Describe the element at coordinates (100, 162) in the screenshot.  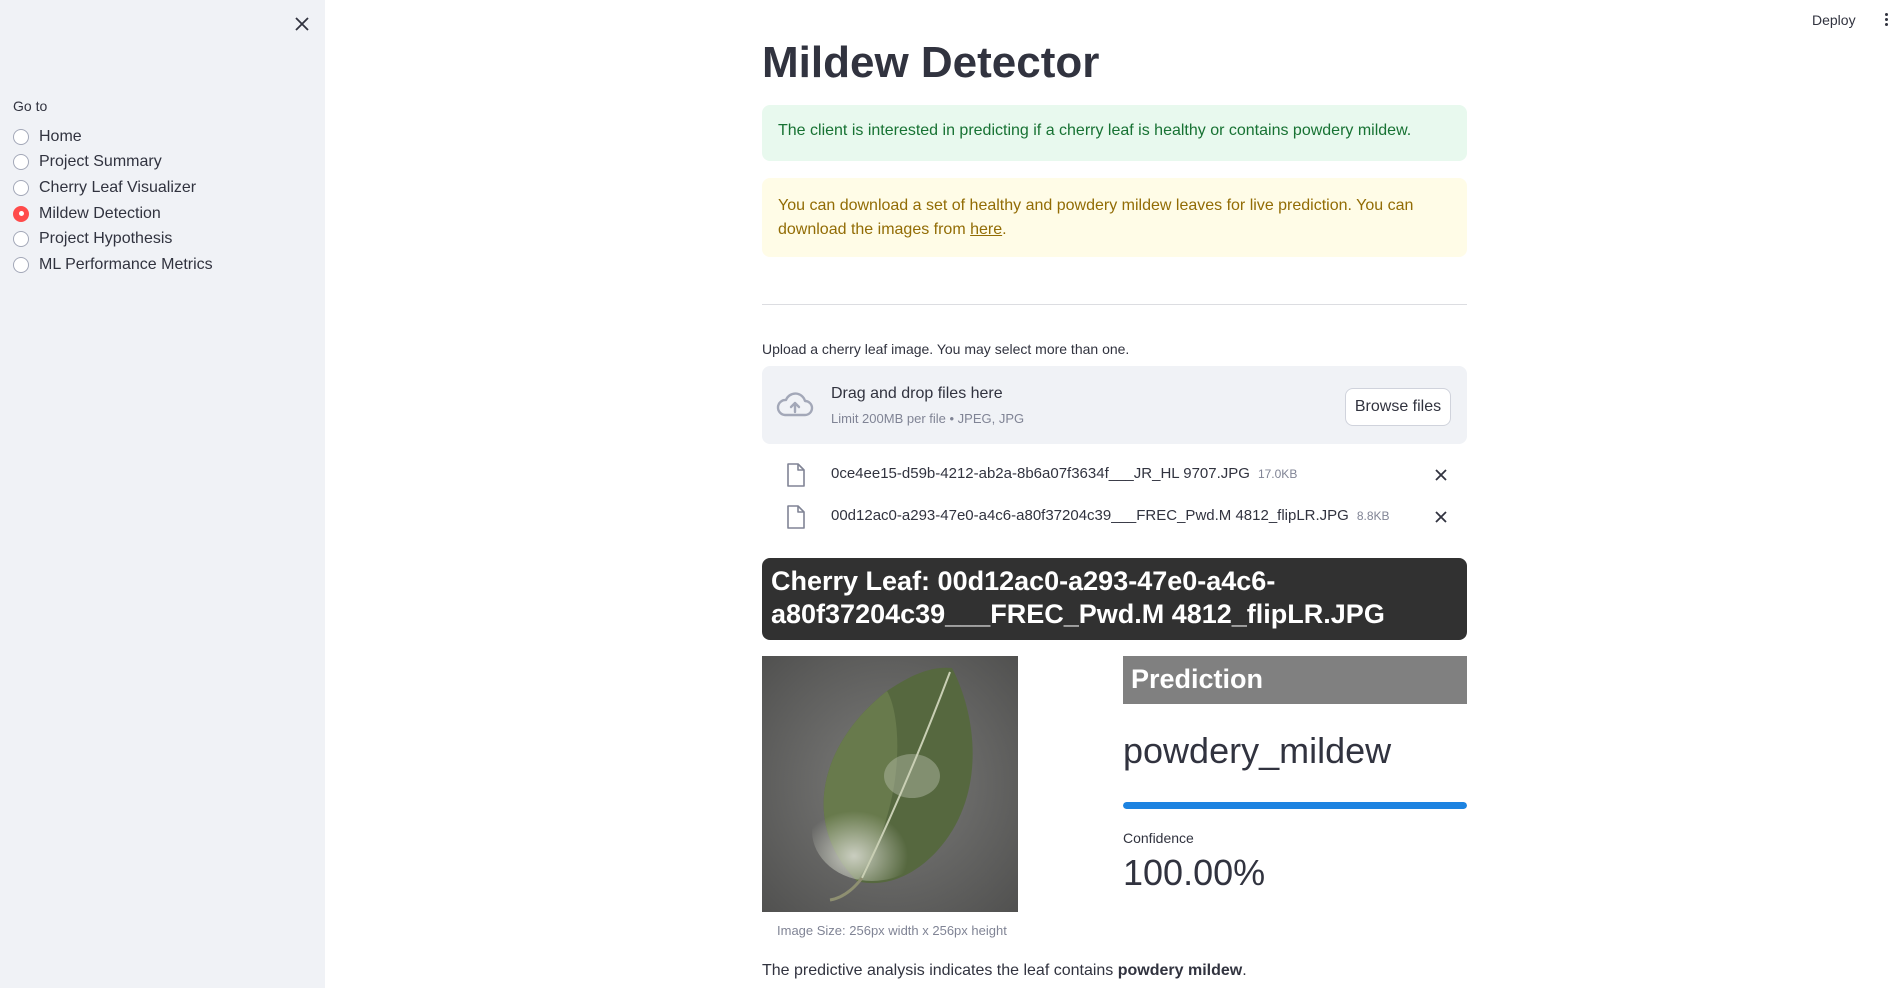
I see `nav-item-label: Project Summary` at that location.